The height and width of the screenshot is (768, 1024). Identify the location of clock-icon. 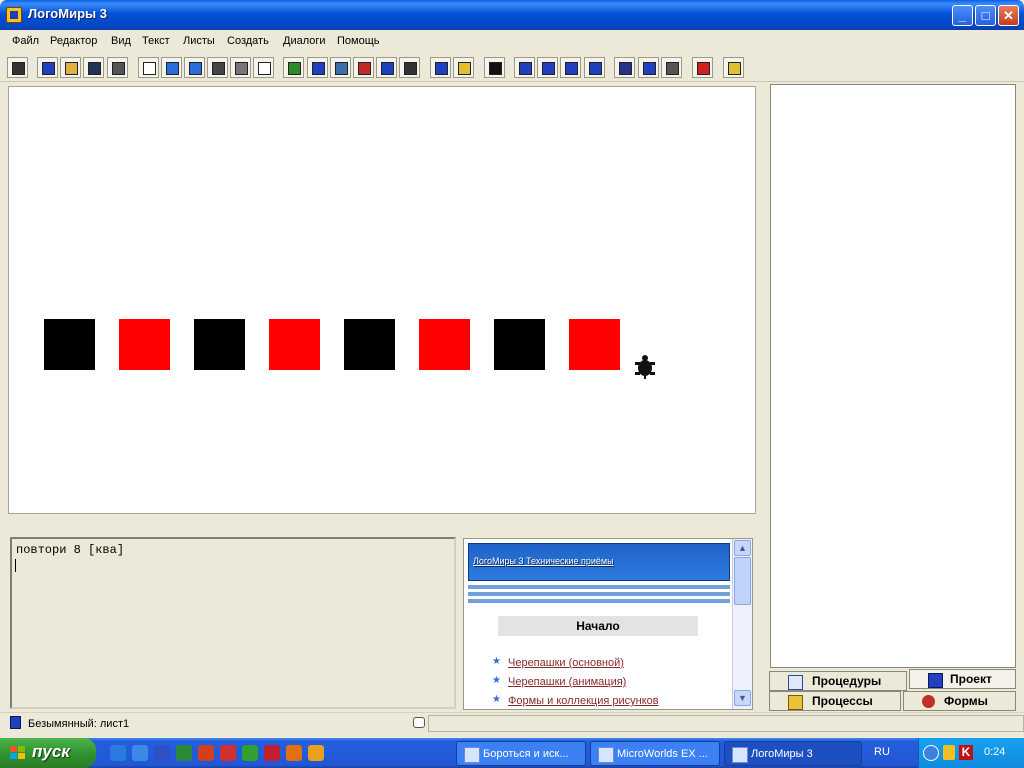
(316, 753).